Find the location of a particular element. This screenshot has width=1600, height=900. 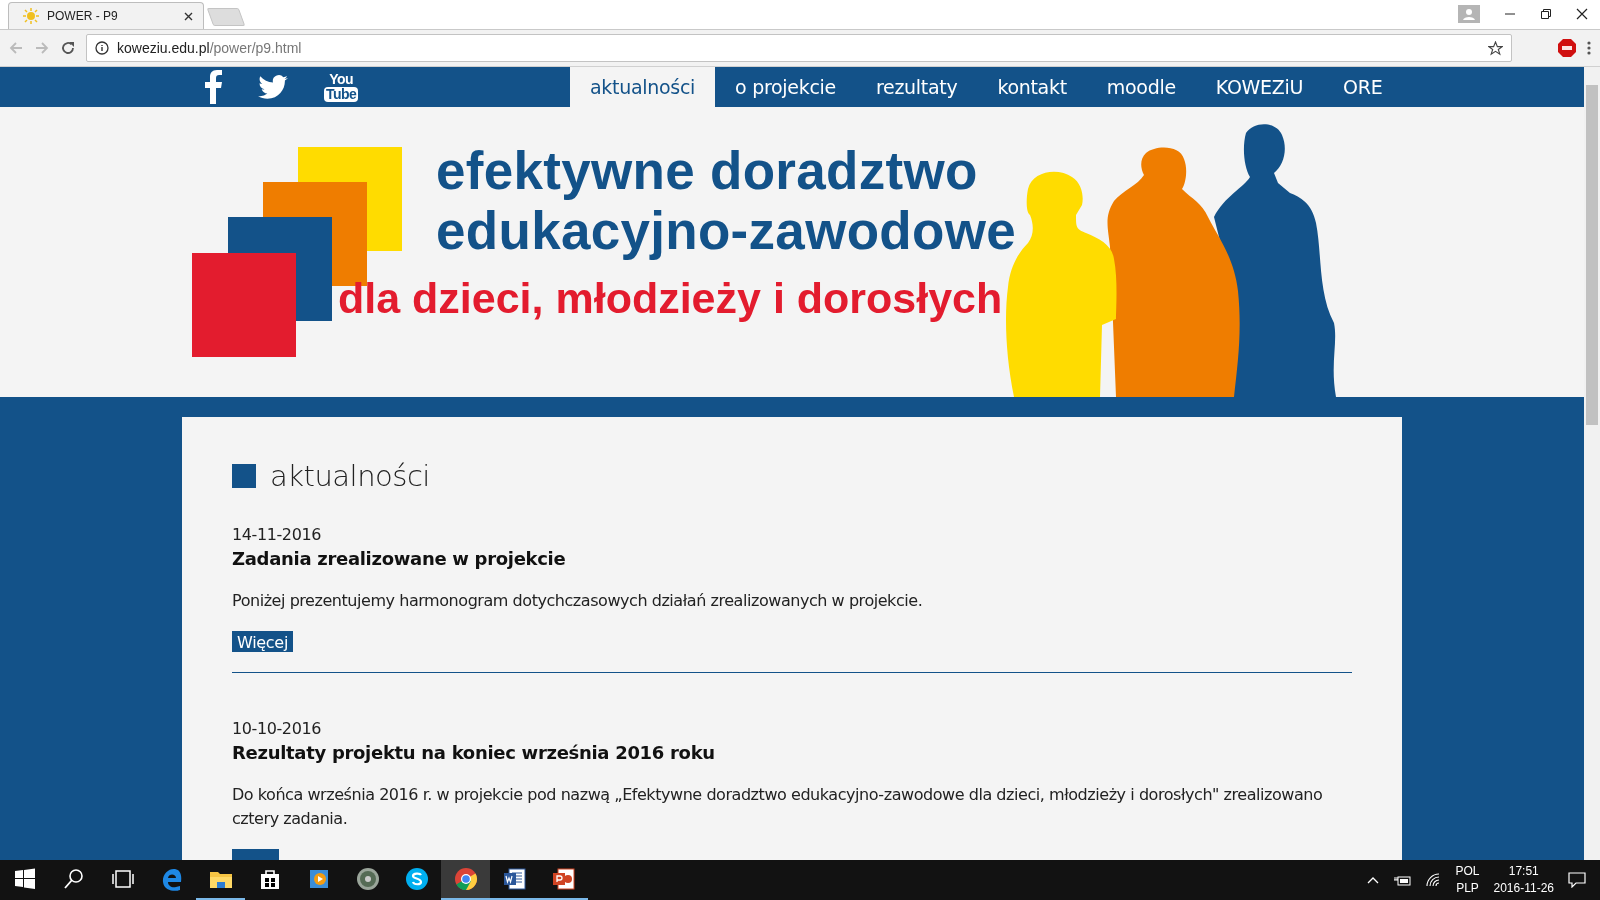

nav-link: KOWEZiU is located at coordinates (1259, 87).